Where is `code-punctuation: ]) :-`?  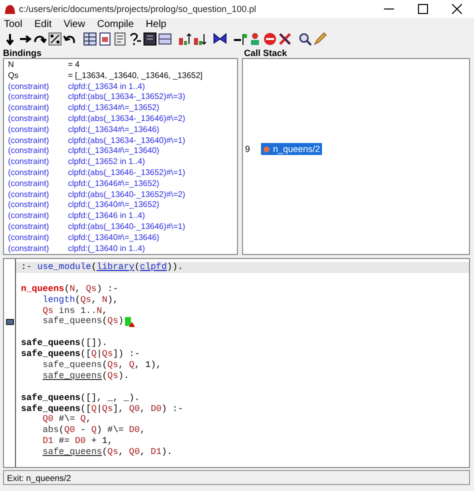
code-punctuation: ]) :- is located at coordinates (126, 354).